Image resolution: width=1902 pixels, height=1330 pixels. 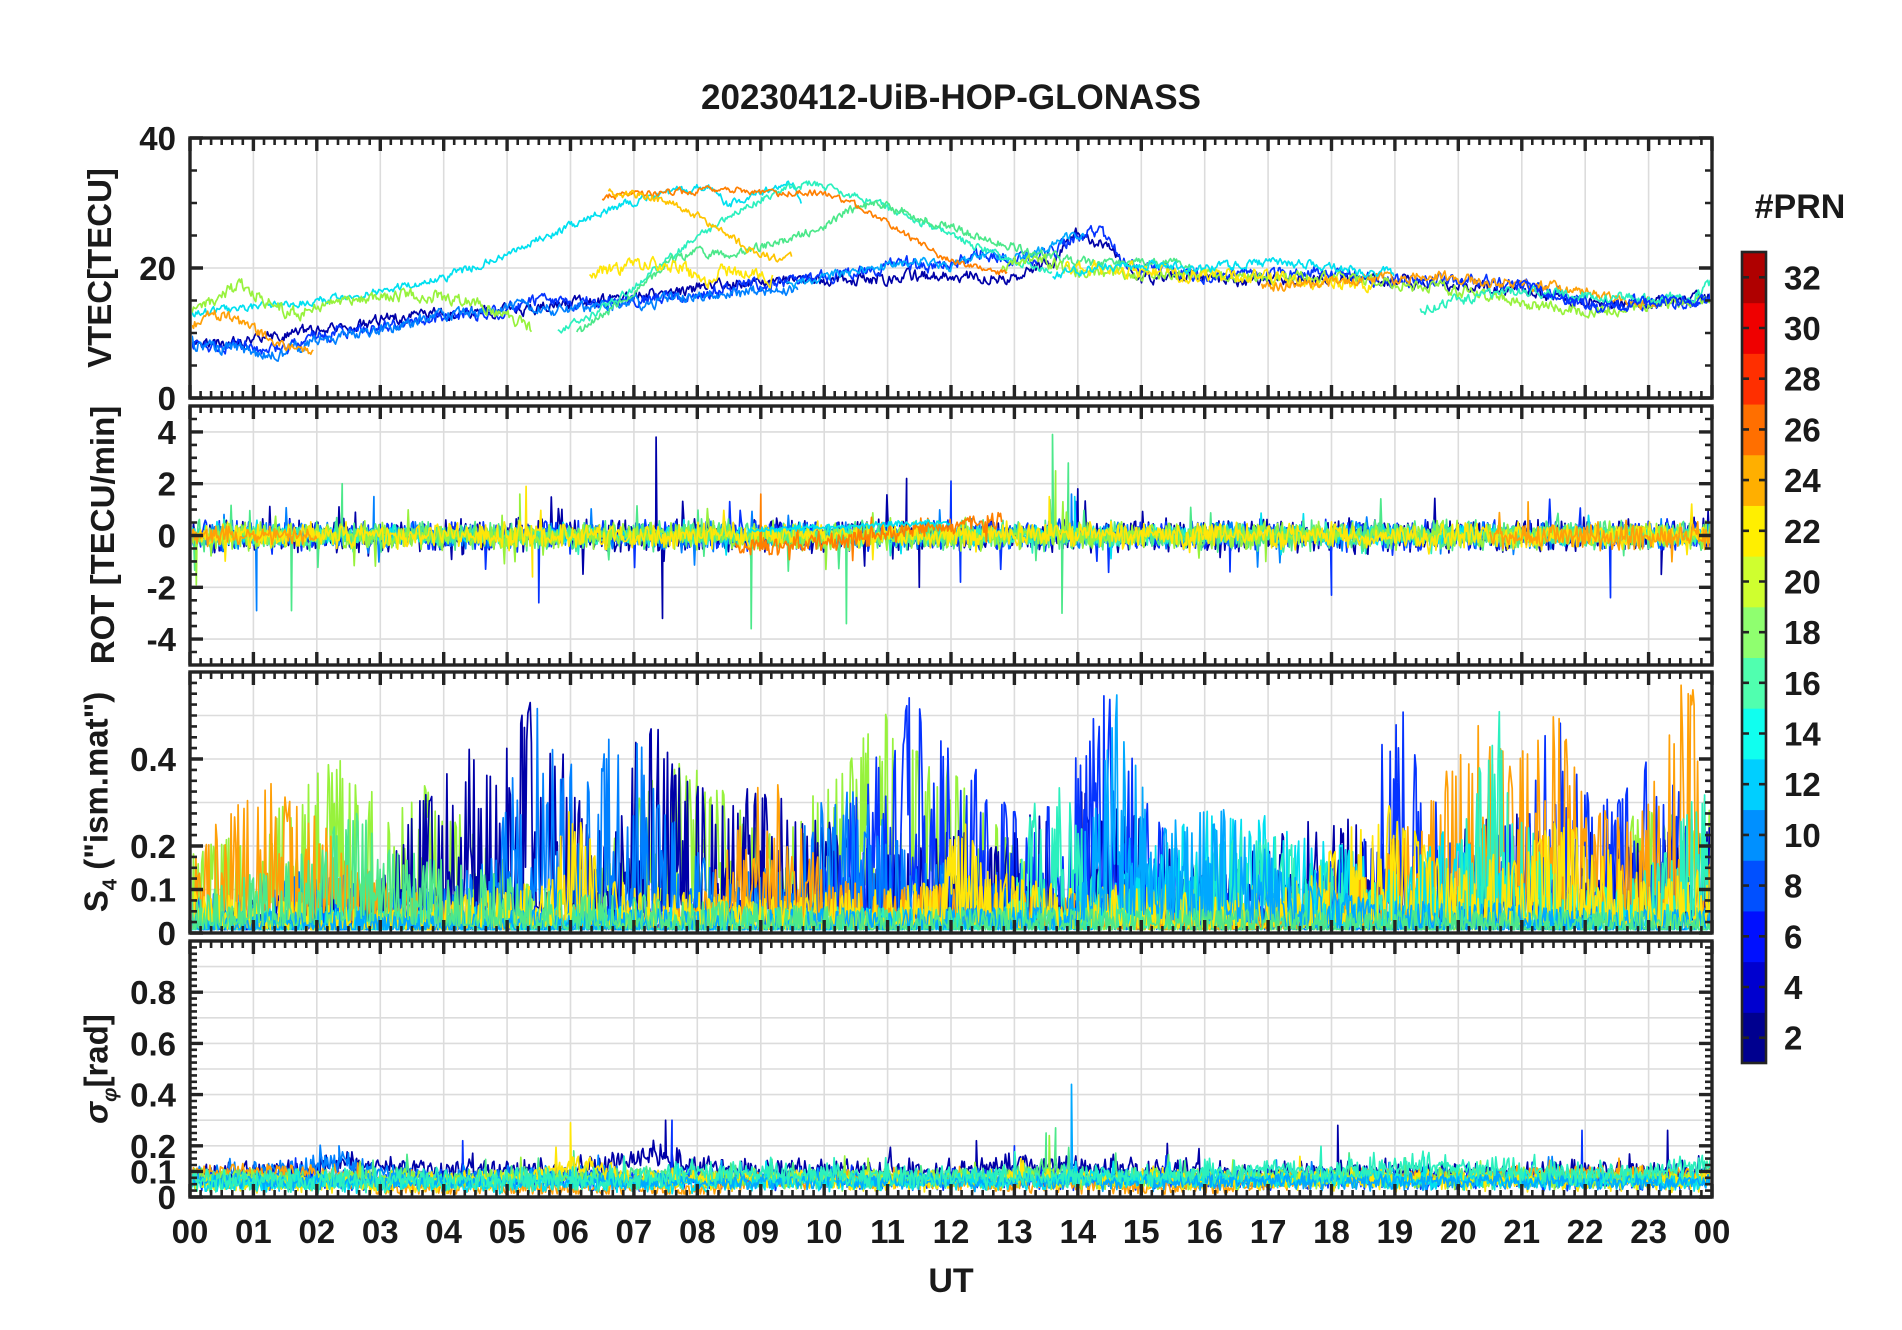 I want to click on y-axis-label-s4: S4 ("ism.mat"), so click(x=99, y=802).